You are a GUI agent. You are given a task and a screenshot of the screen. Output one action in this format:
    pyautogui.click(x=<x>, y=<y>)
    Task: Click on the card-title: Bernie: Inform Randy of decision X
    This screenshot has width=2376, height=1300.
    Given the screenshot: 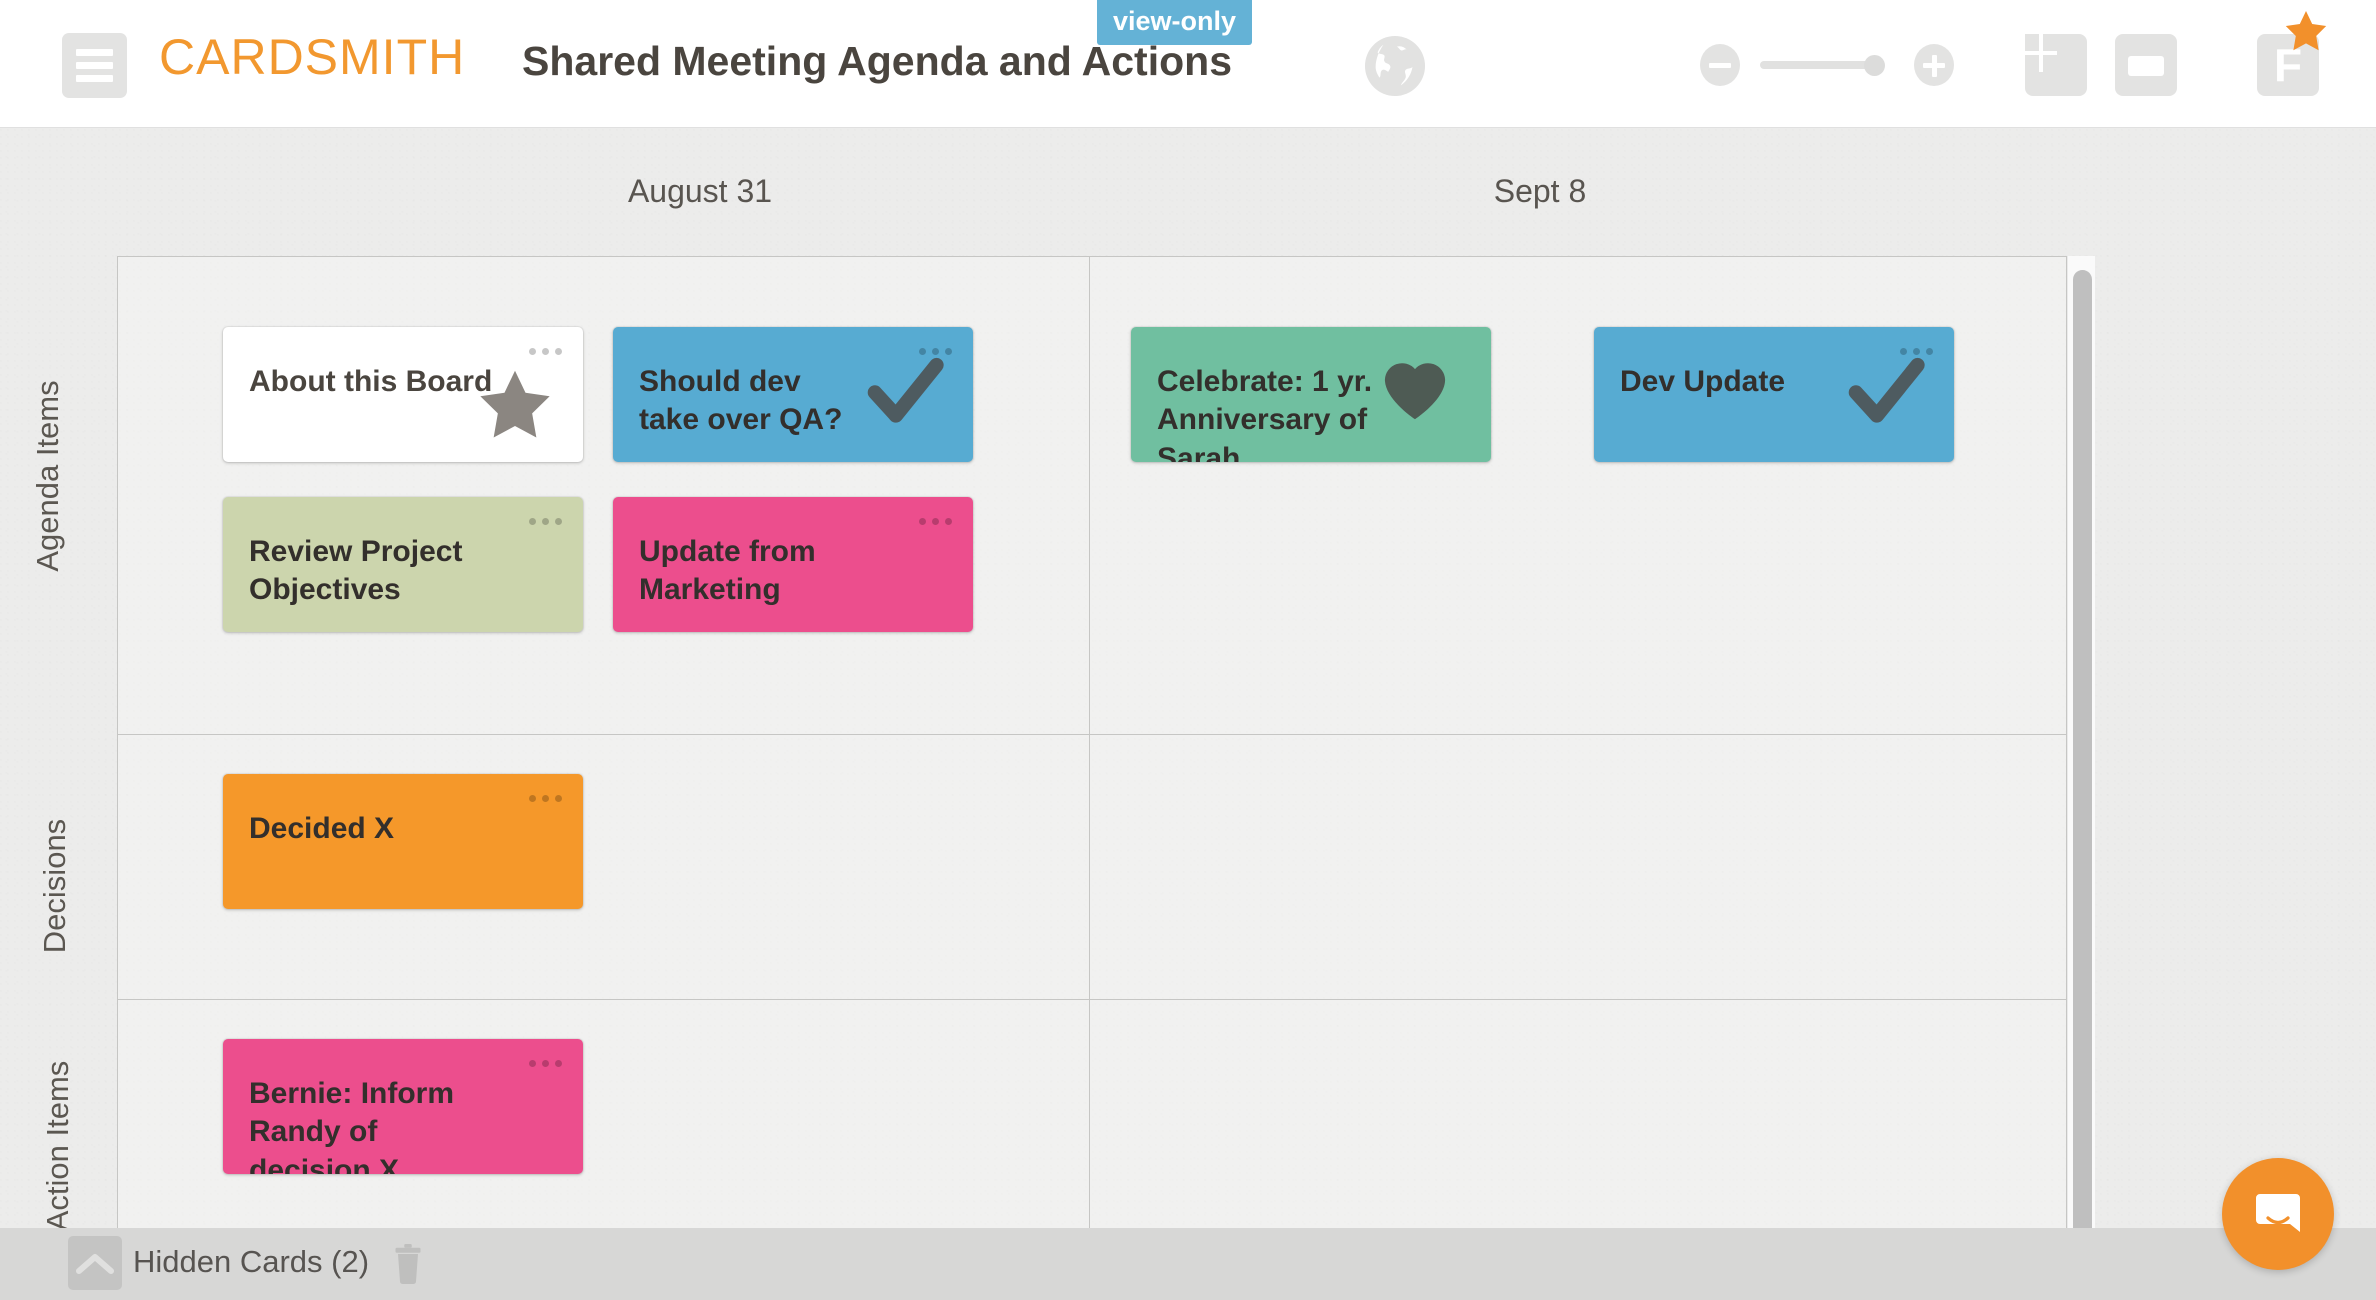 What is the action you would take?
    pyautogui.click(x=352, y=1125)
    